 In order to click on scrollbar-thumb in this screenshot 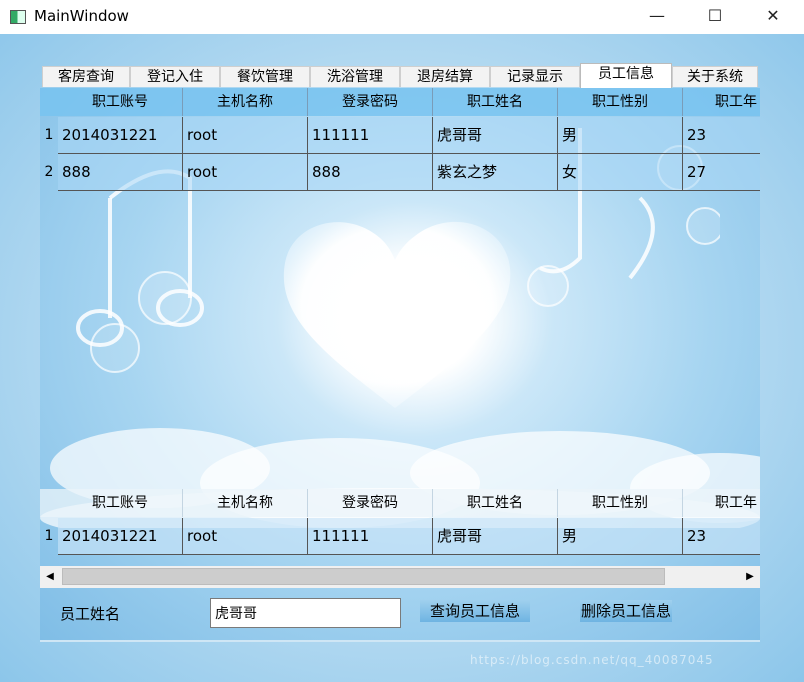, I will do `click(363, 576)`.